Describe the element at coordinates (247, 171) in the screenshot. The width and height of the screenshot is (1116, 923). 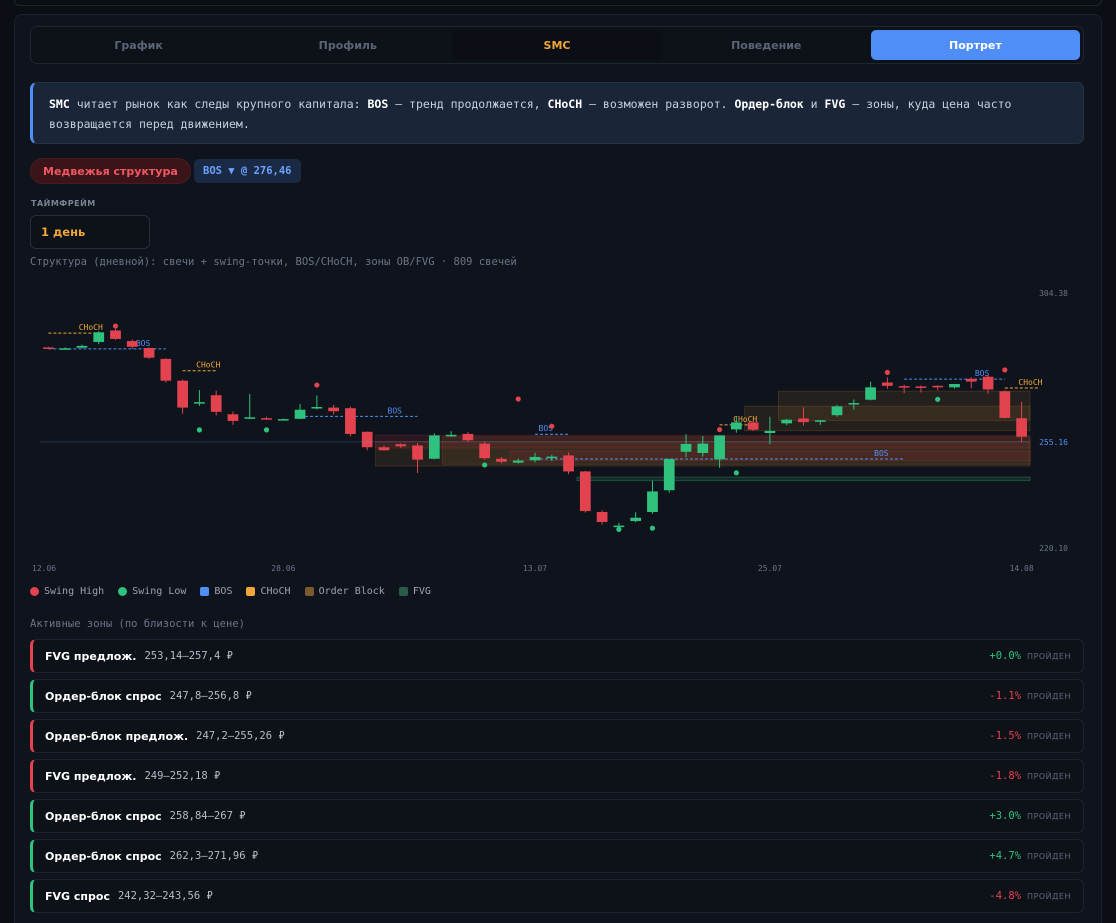
I see `bos-badge: BOS ▼ @ 276,46` at that location.